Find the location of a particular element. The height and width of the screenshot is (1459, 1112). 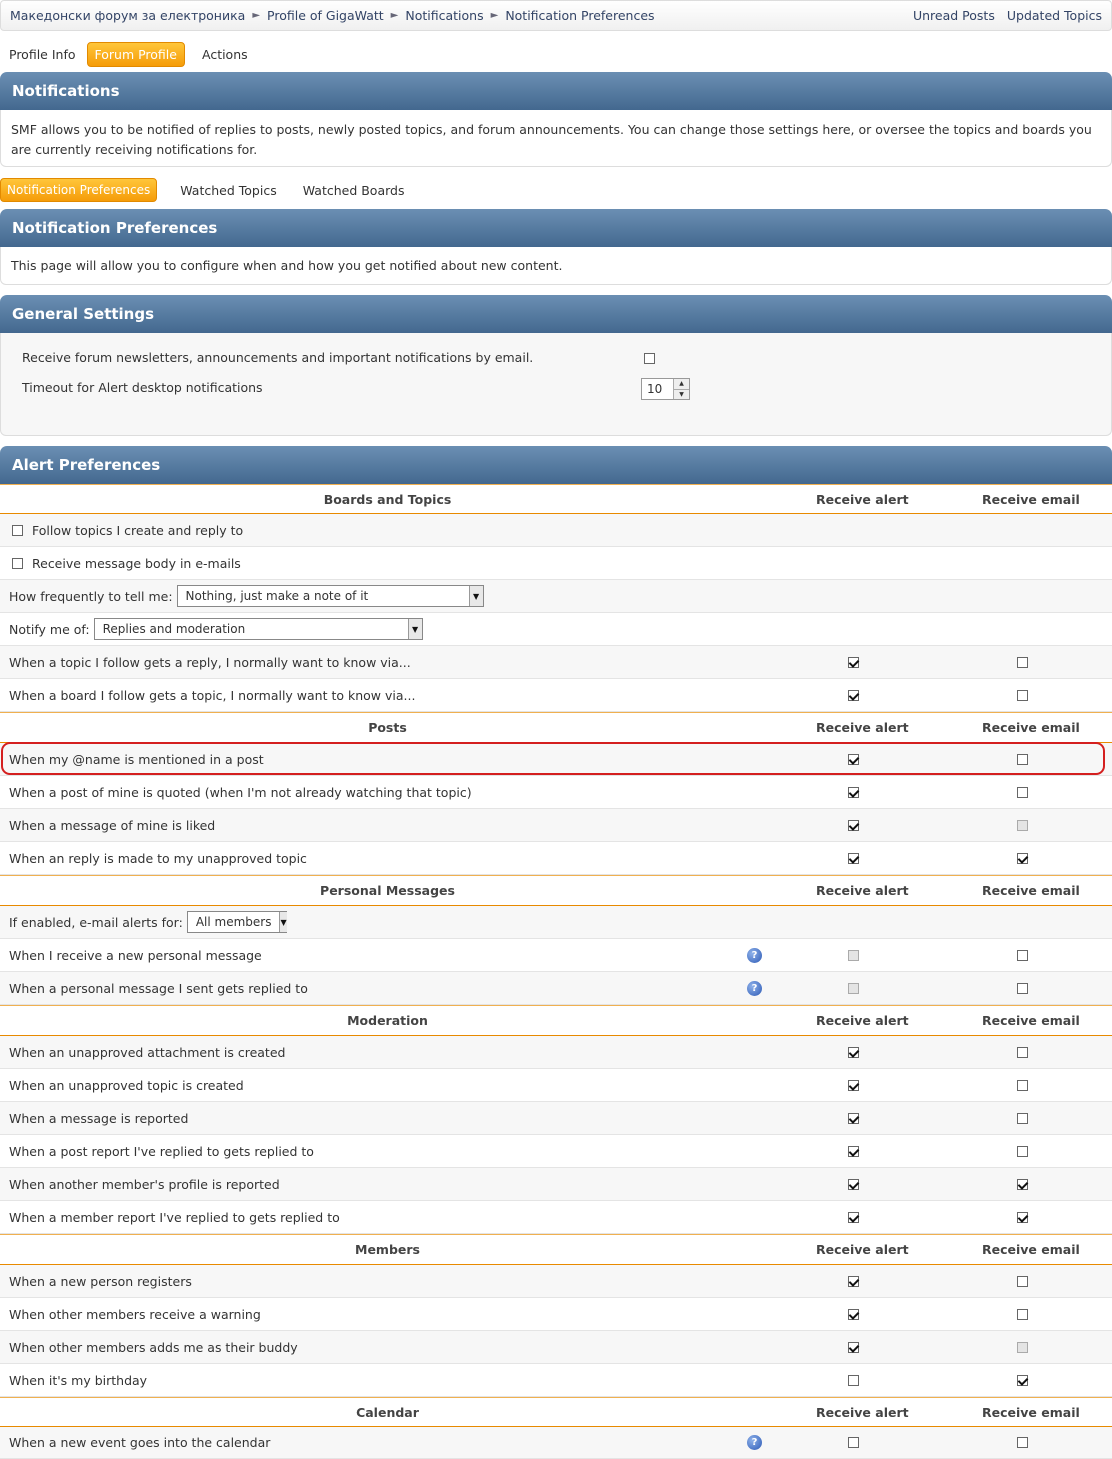

liked-alert-checkbox is located at coordinates (853, 825).